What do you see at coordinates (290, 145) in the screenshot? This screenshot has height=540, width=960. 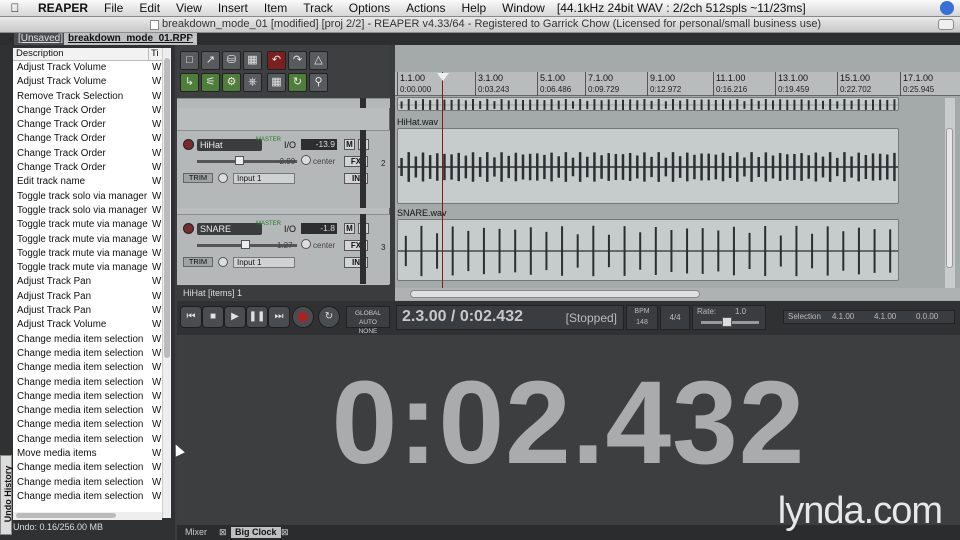 I see `io-button: I/O` at bounding box center [290, 145].